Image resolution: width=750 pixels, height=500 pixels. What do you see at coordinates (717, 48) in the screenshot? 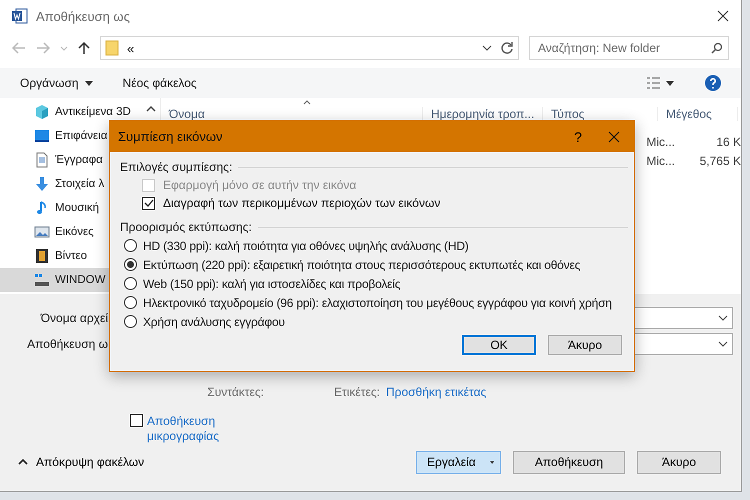
I see `search-icon` at bounding box center [717, 48].